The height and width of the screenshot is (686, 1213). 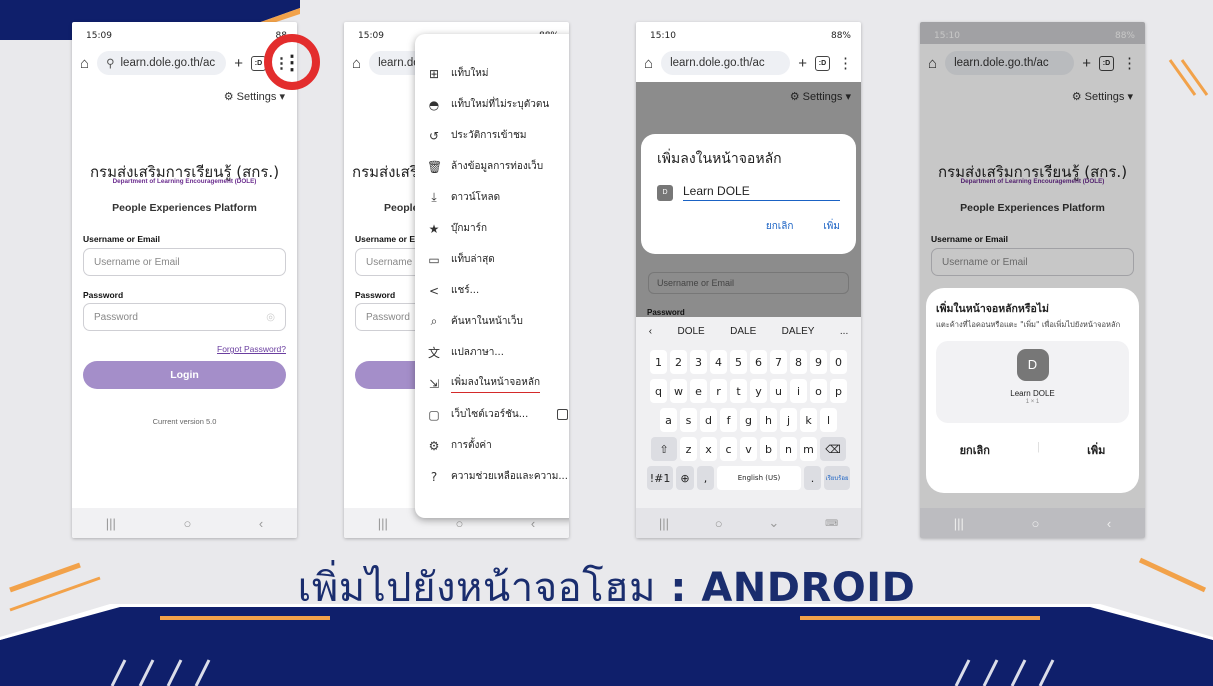 What do you see at coordinates (184, 262) in the screenshot?
I see `username-input: Username or Email` at bounding box center [184, 262].